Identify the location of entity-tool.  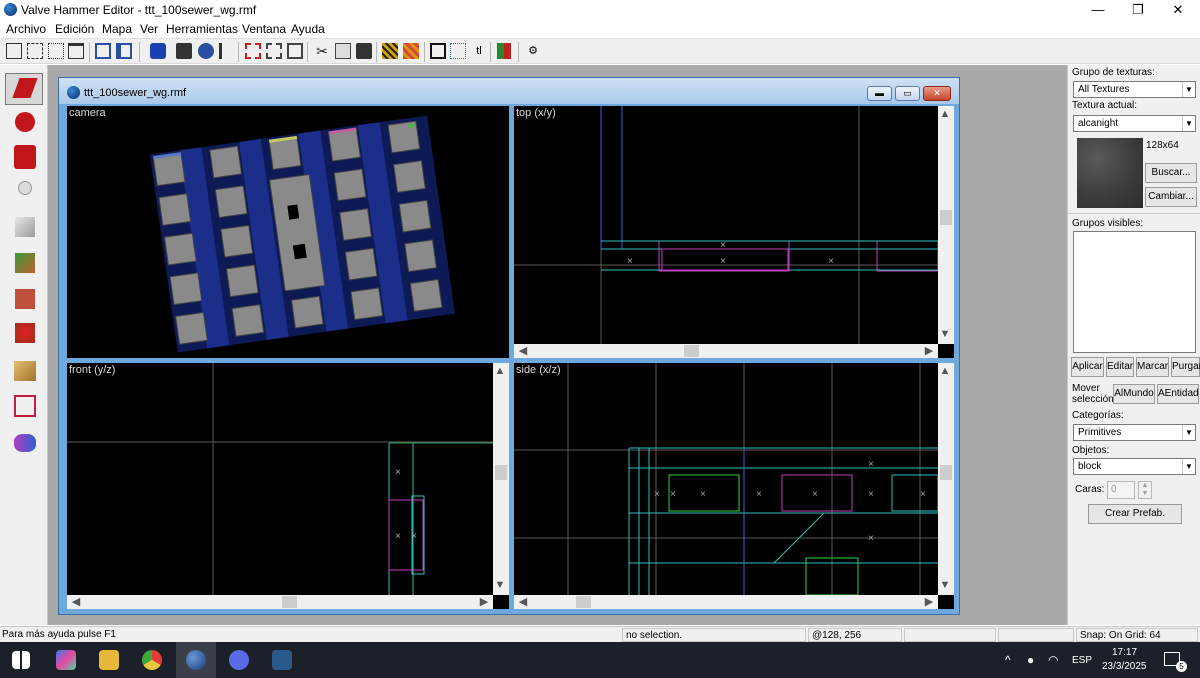
(24, 192).